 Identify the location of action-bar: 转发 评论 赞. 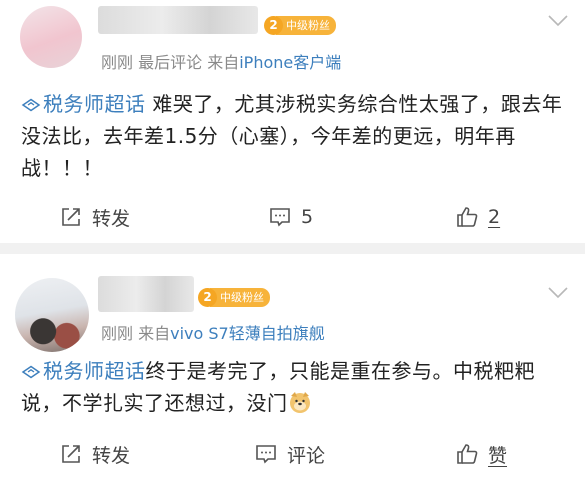
(292, 454).